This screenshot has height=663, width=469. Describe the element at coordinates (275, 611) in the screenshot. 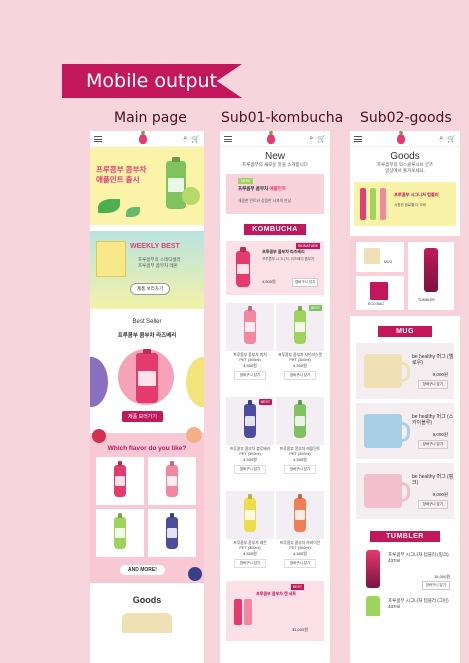

I see `set-card: BEST 프루콤부 콤부차 캔 세트 31,000원` at that location.